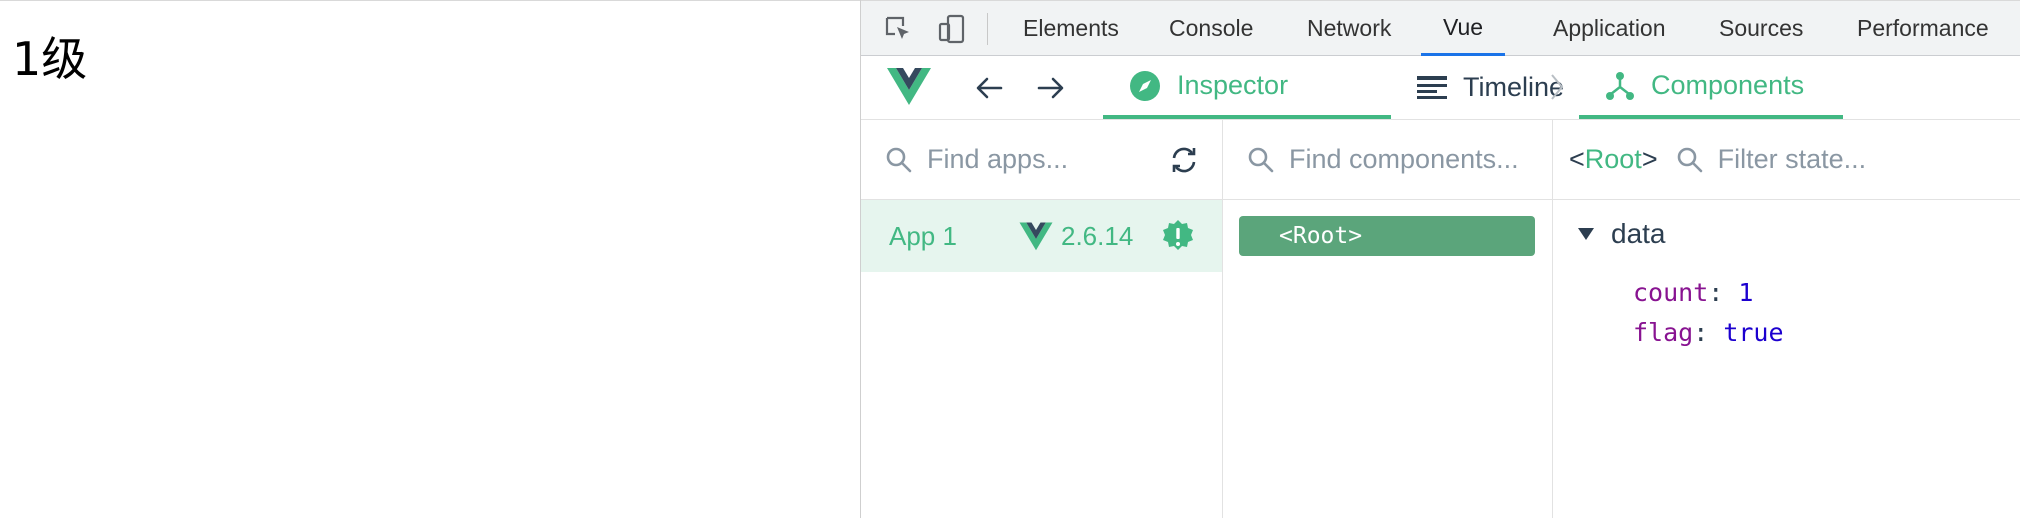 This screenshot has height=518, width=2020. I want to click on state-field-row: count: 1, so click(1693, 292).